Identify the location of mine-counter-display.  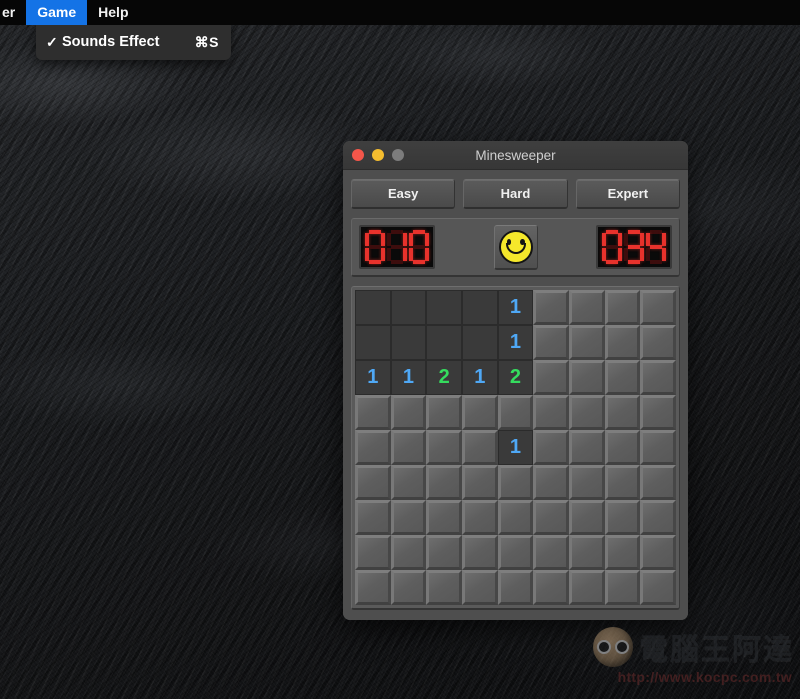
(397, 247).